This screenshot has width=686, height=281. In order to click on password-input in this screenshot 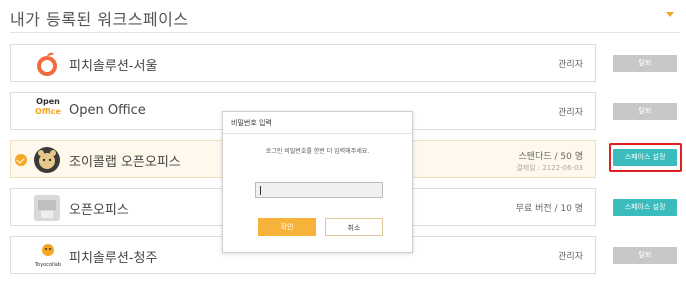, I will do `click(319, 190)`.